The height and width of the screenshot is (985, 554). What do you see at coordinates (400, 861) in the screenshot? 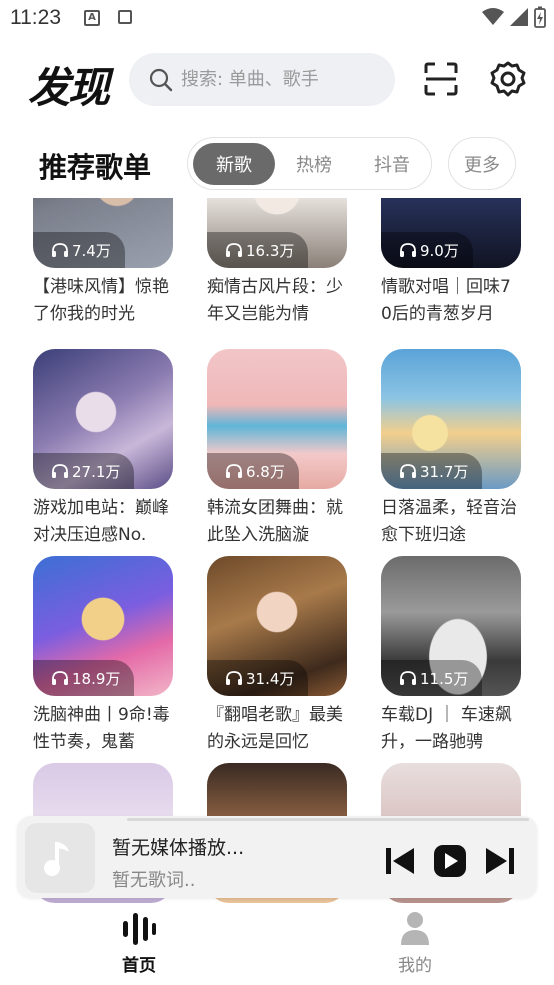
I see `previous-track-icon` at bounding box center [400, 861].